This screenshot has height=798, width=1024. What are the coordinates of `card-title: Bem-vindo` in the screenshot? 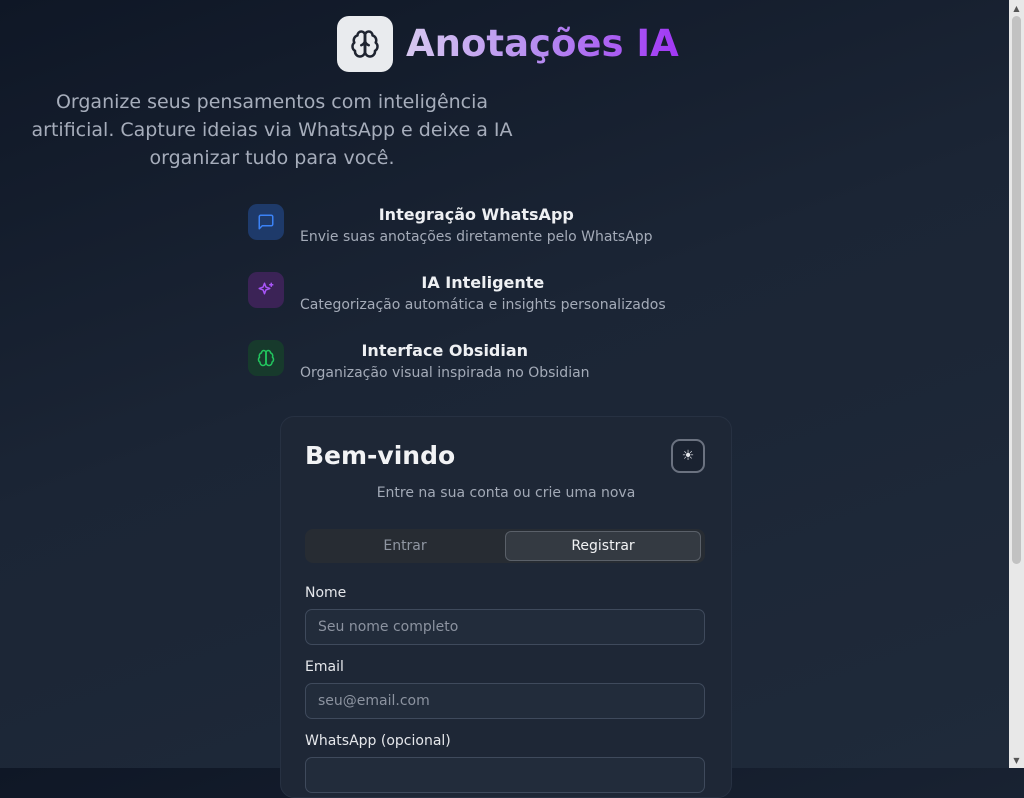 It's located at (380, 455).